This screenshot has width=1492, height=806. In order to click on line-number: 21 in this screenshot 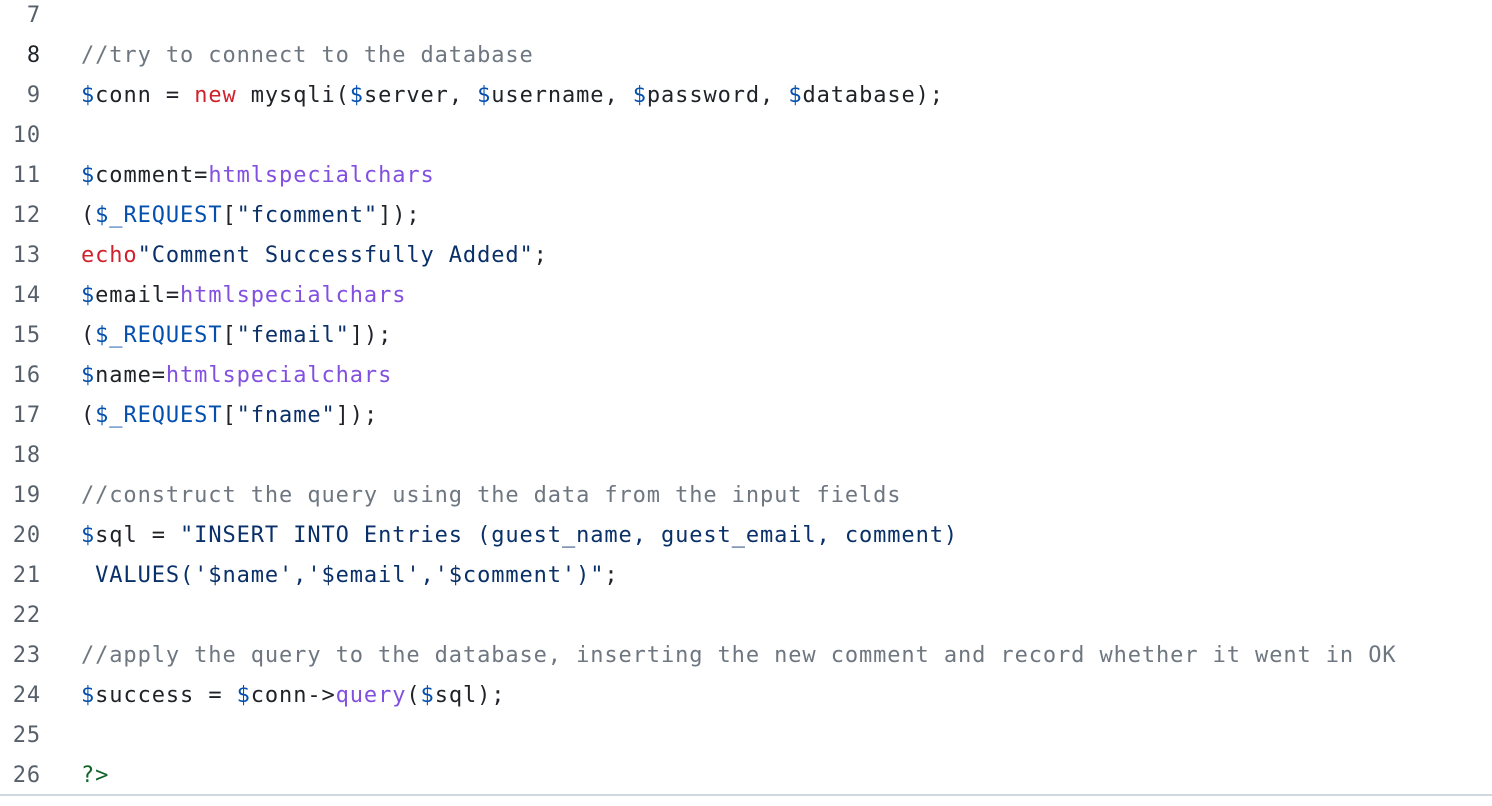, I will do `click(20, 575)`.